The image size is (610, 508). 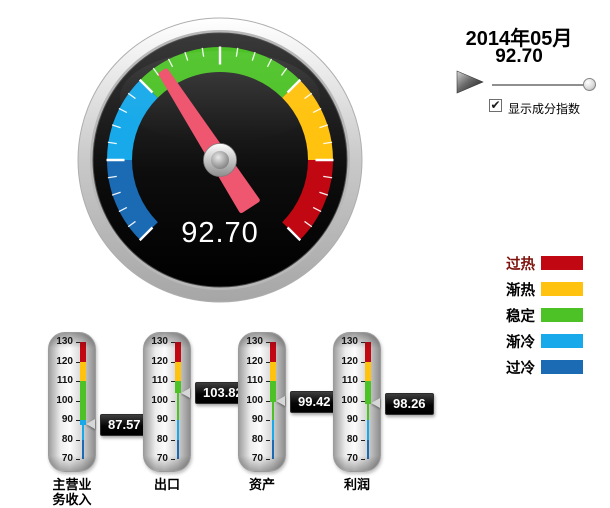 I want to click on legend-item: 稳定, so click(x=535, y=315).